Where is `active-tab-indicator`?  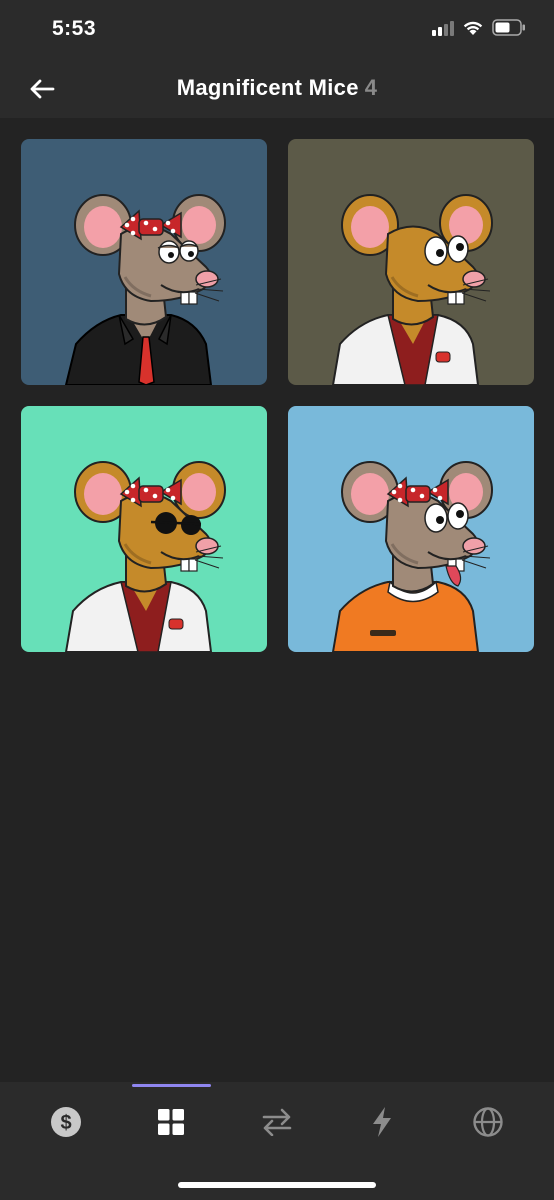 active-tab-indicator is located at coordinates (171, 1085).